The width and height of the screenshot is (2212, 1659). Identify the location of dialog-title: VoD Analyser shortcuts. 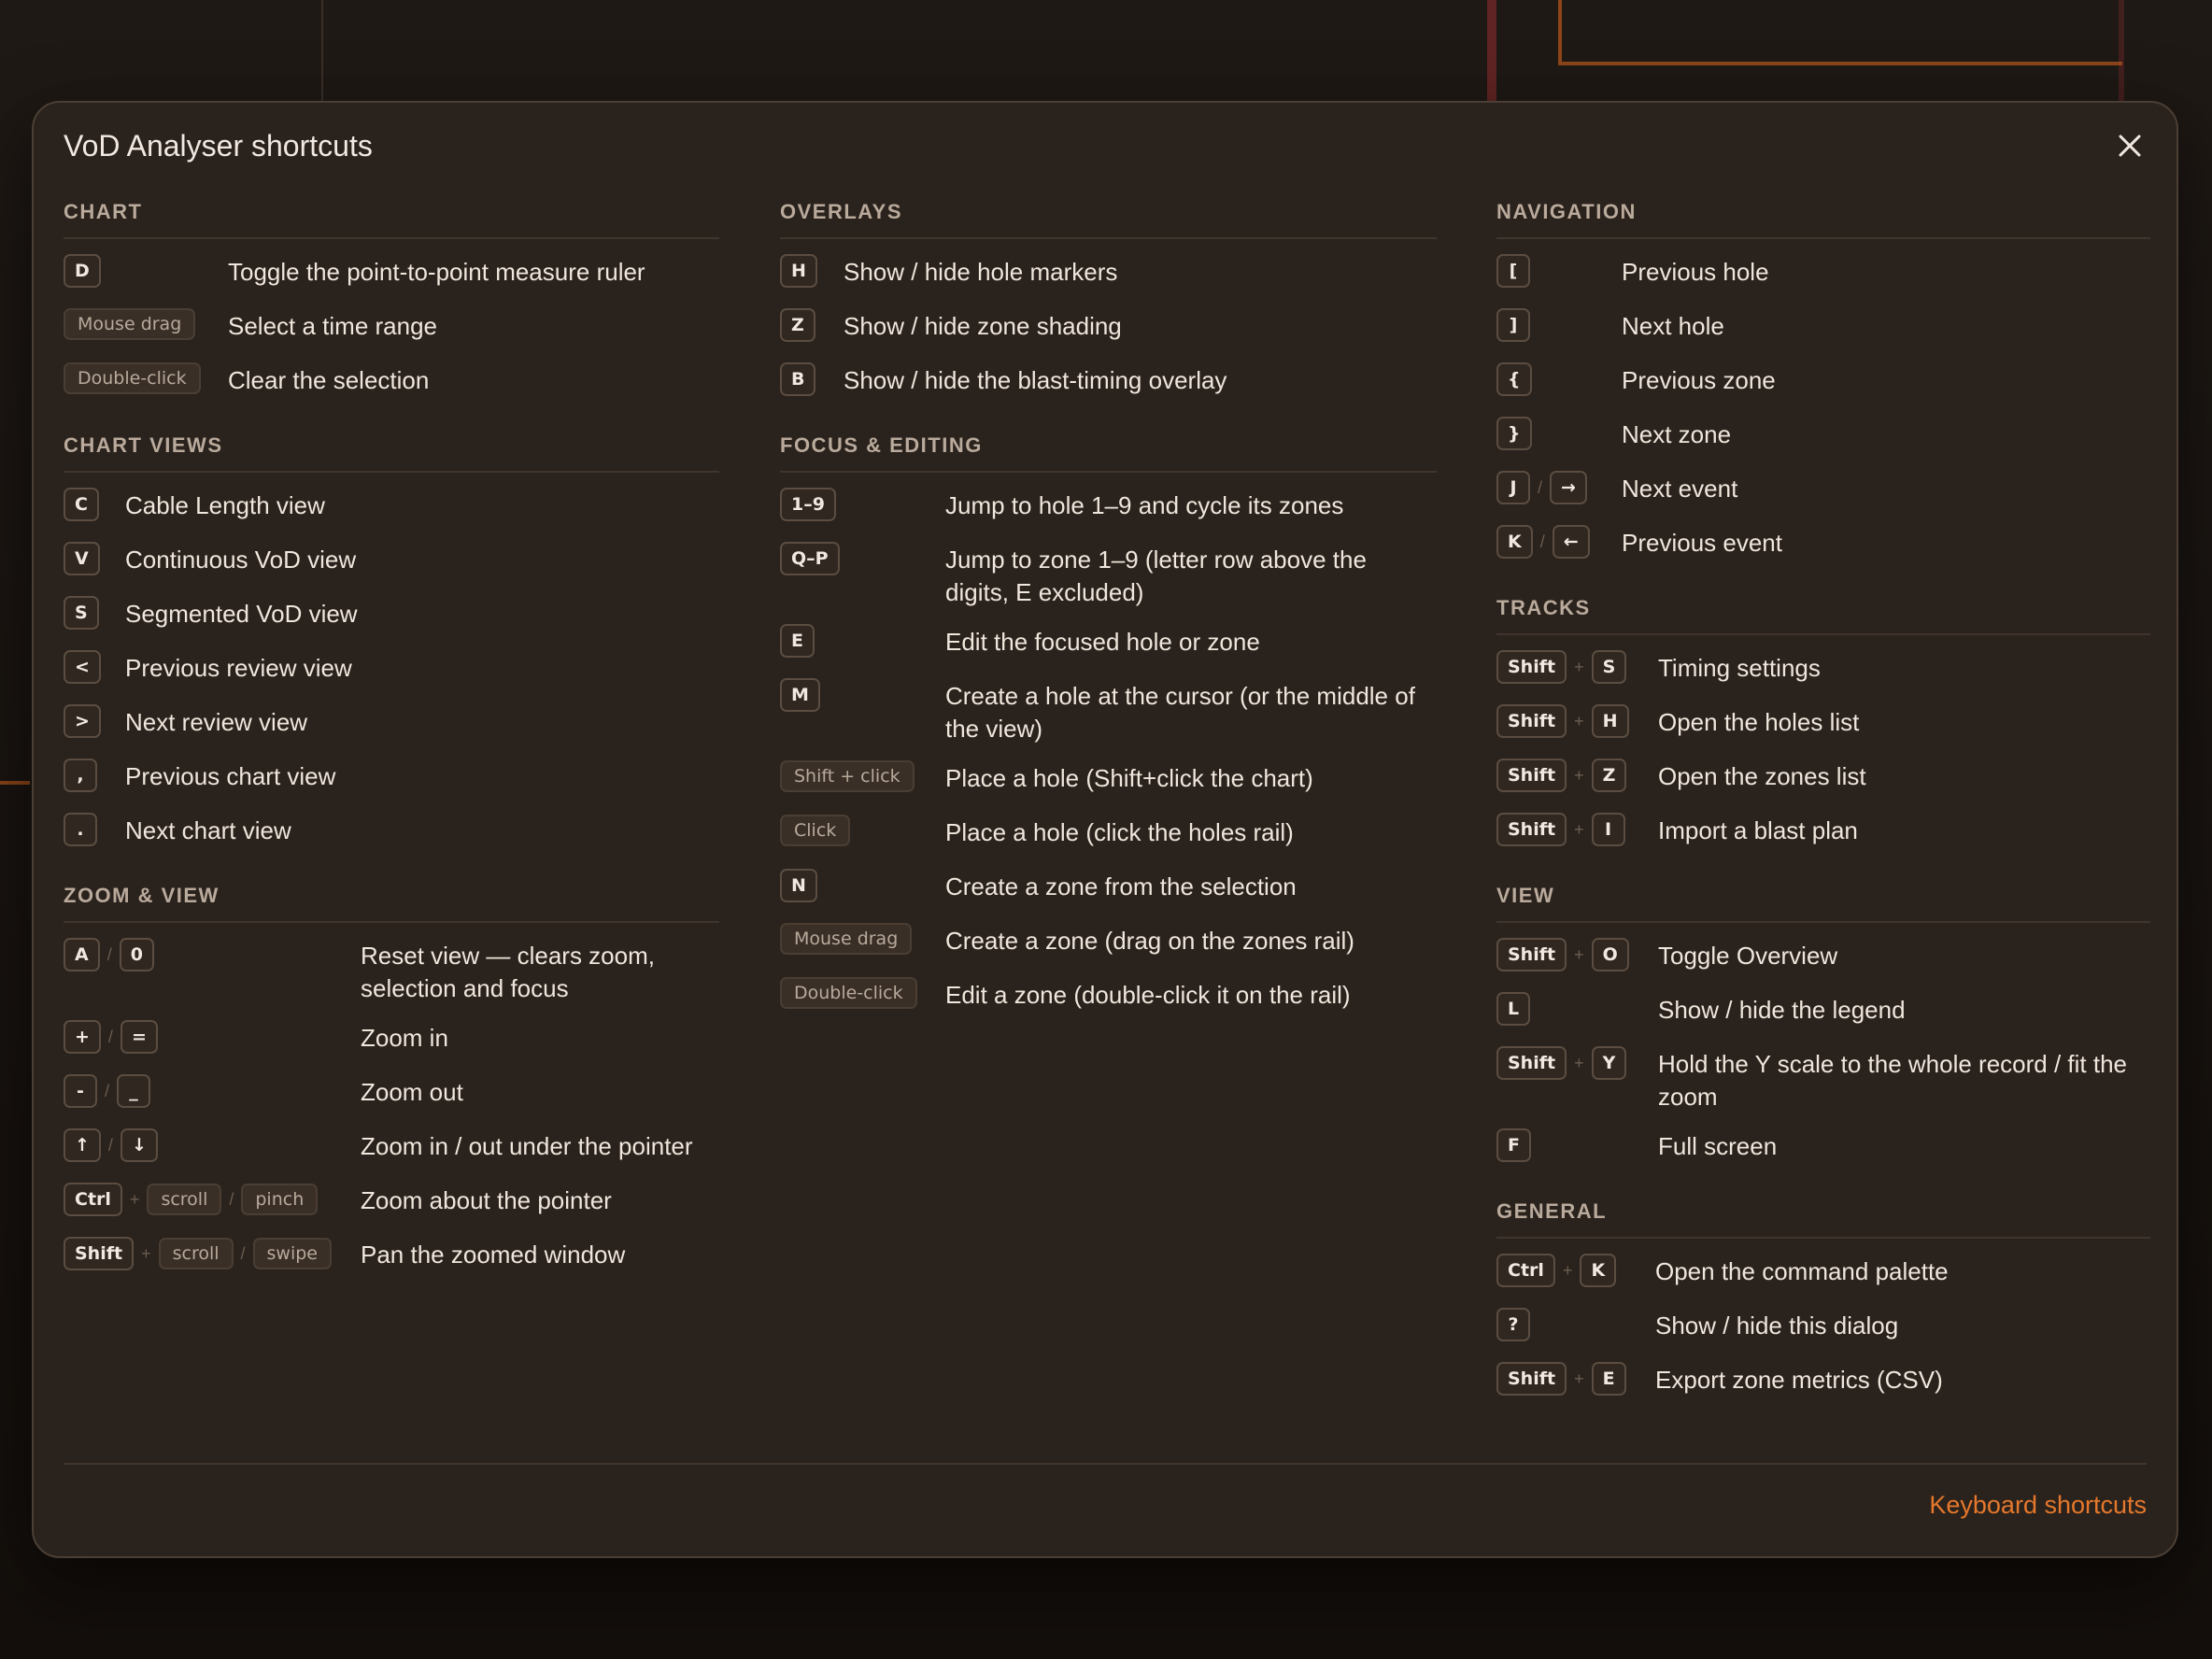
(219, 146).